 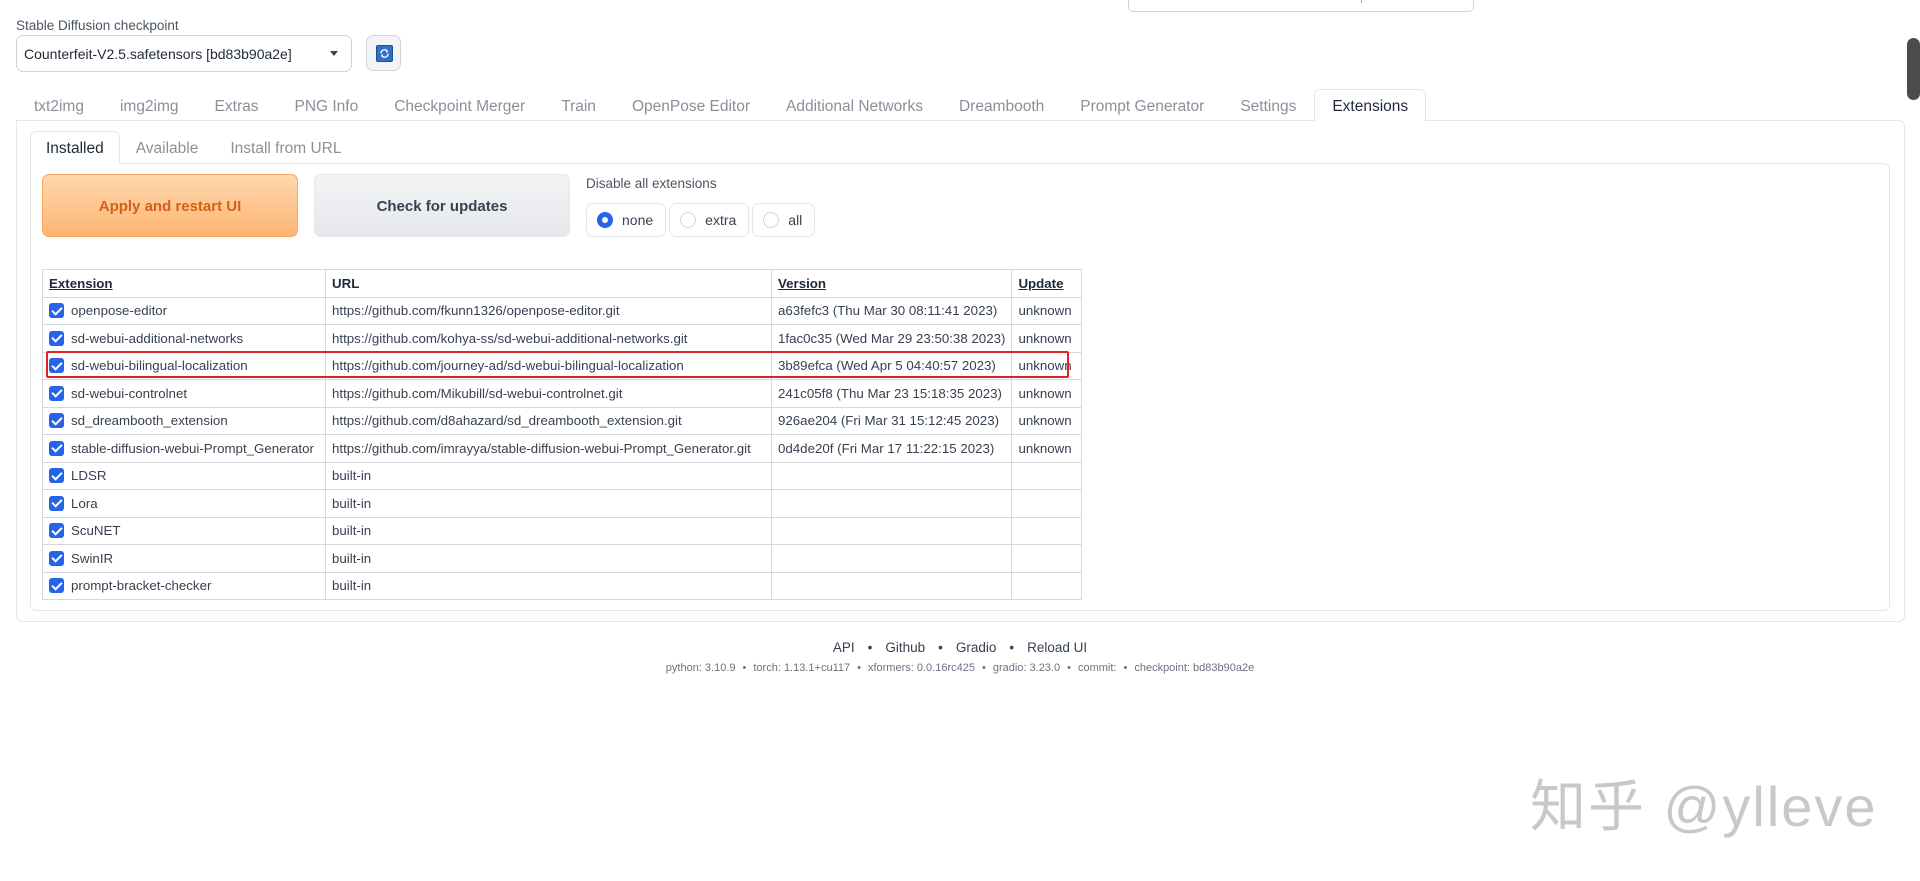 I want to click on version-cell: 0d4de20f (Fri Mar 17 11:22:15 2023), so click(x=891, y=448).